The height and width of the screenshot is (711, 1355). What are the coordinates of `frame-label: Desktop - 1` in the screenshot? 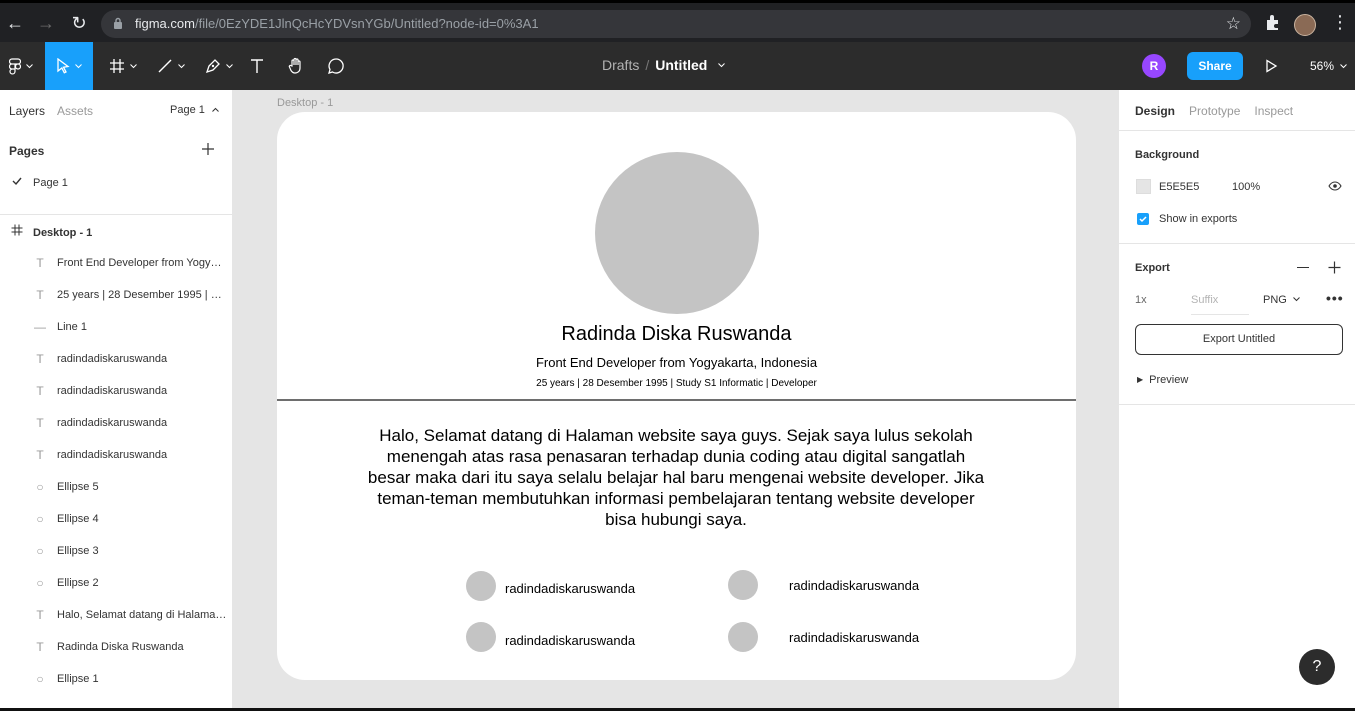 It's located at (305, 103).